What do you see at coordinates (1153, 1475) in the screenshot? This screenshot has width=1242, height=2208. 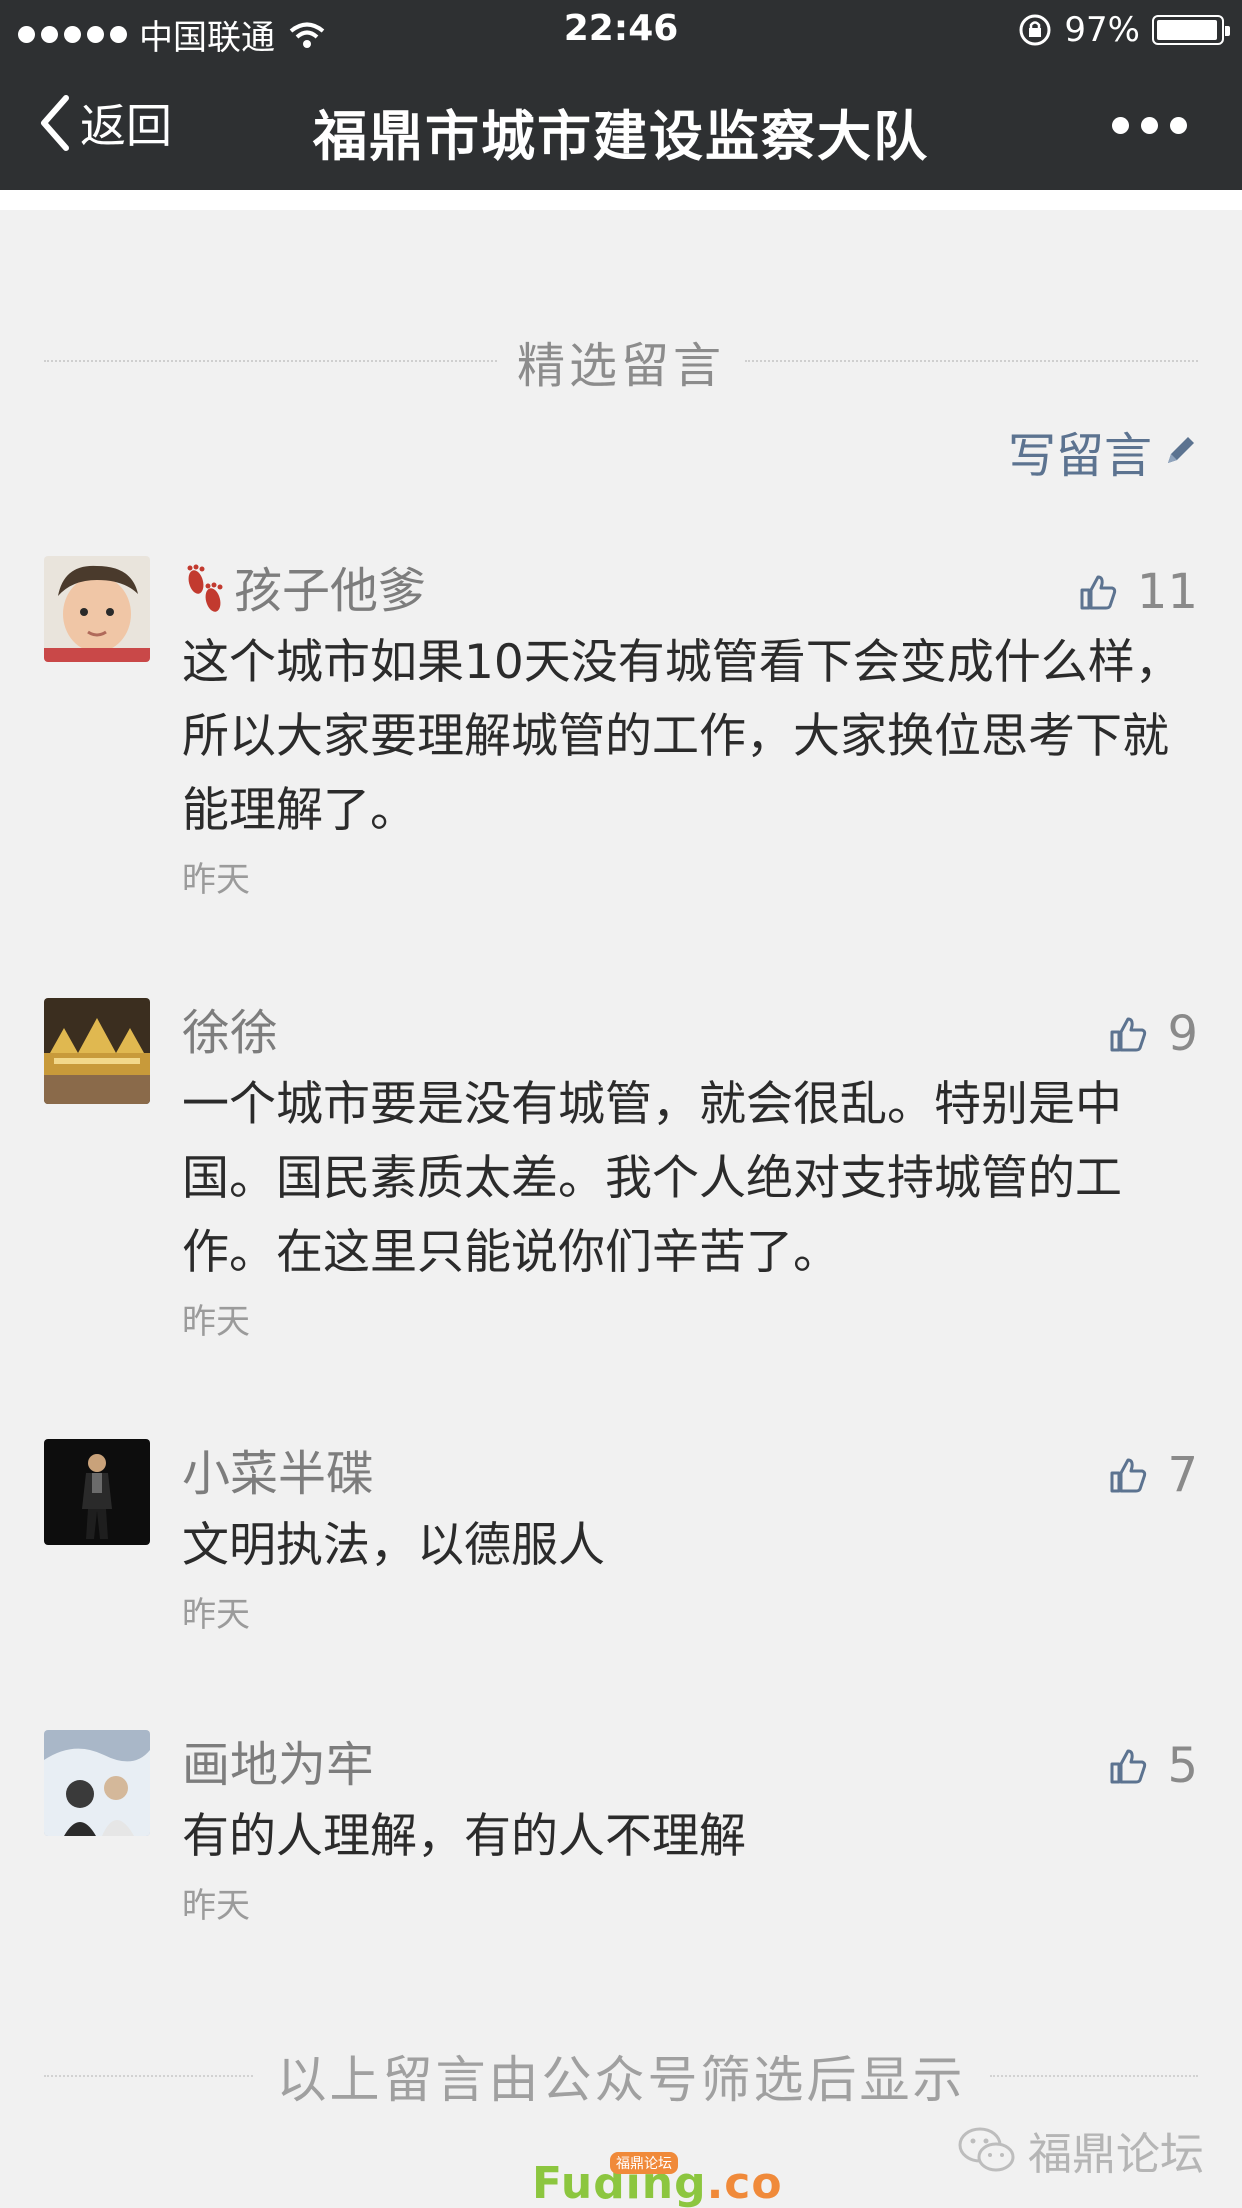 I see `like-button: 7` at bounding box center [1153, 1475].